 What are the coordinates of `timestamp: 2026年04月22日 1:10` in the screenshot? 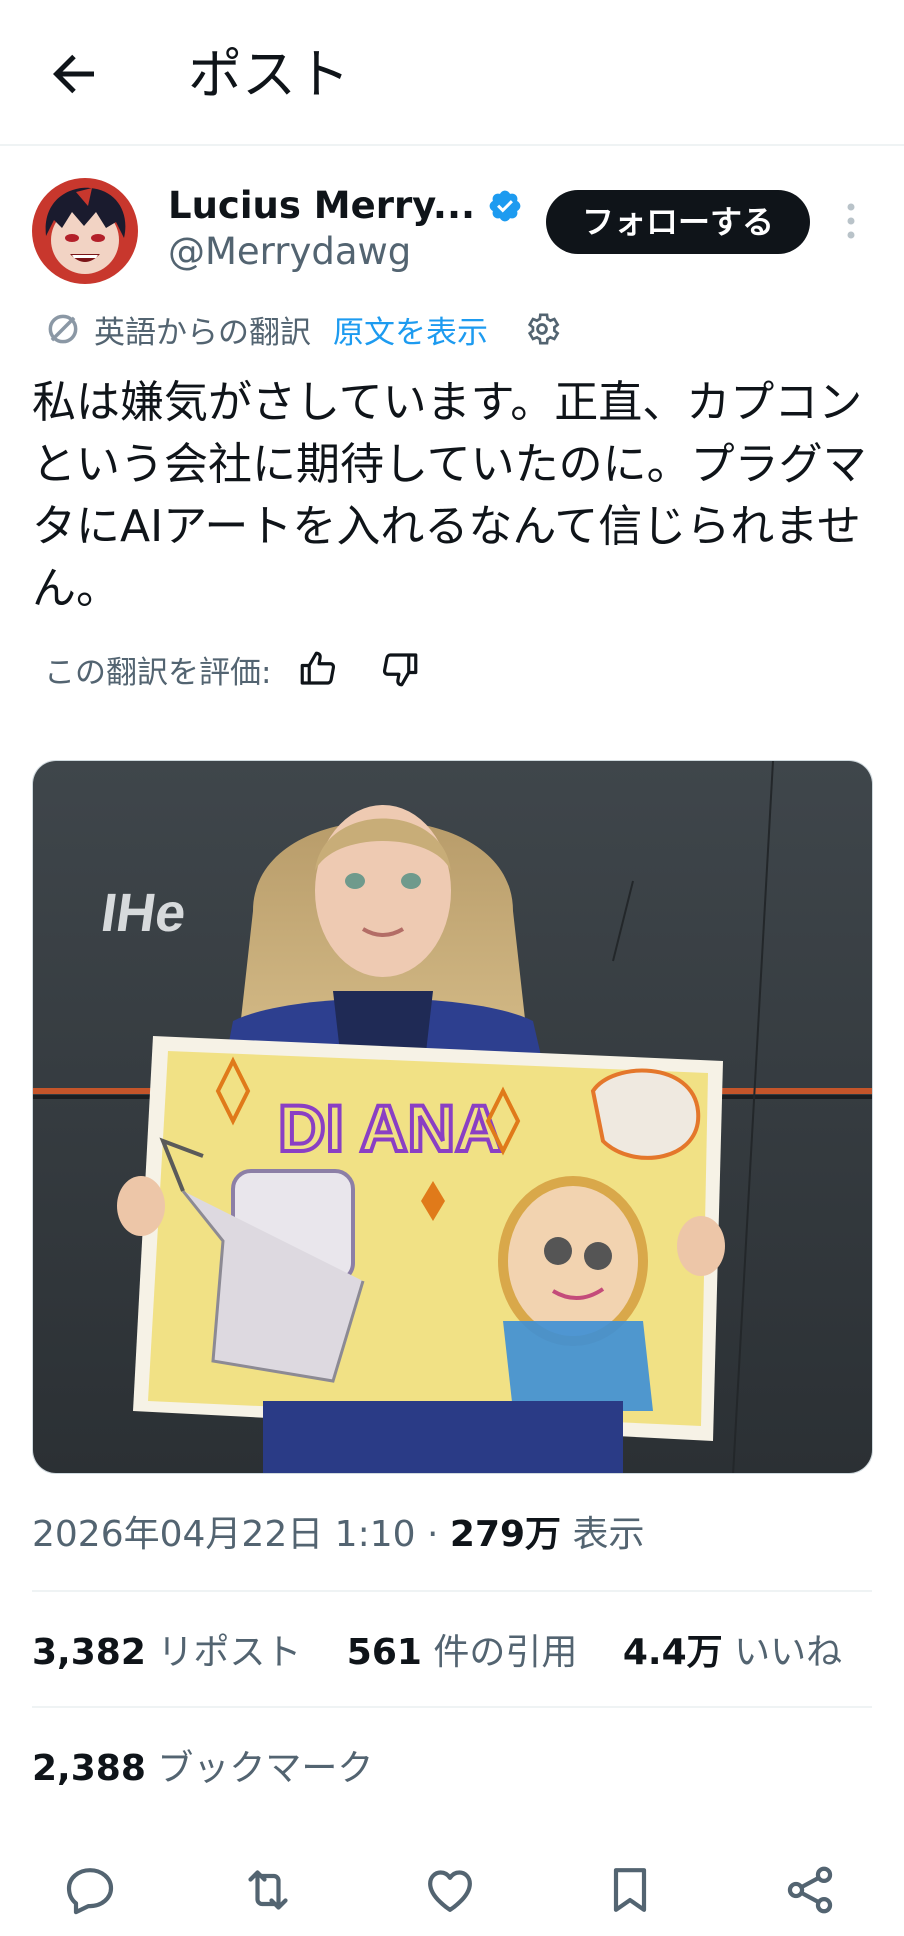 It's located at (224, 1534).